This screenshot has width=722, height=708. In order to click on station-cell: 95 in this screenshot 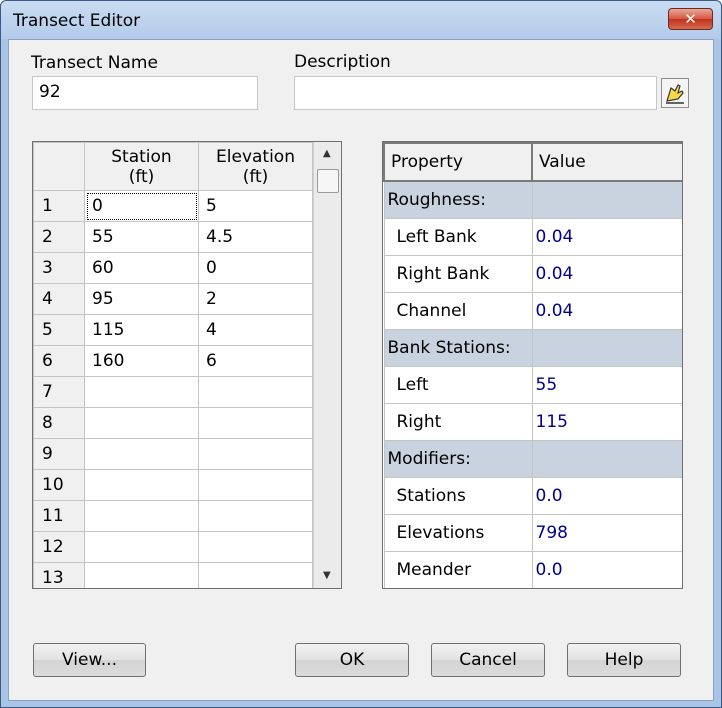, I will do `click(141, 299)`.